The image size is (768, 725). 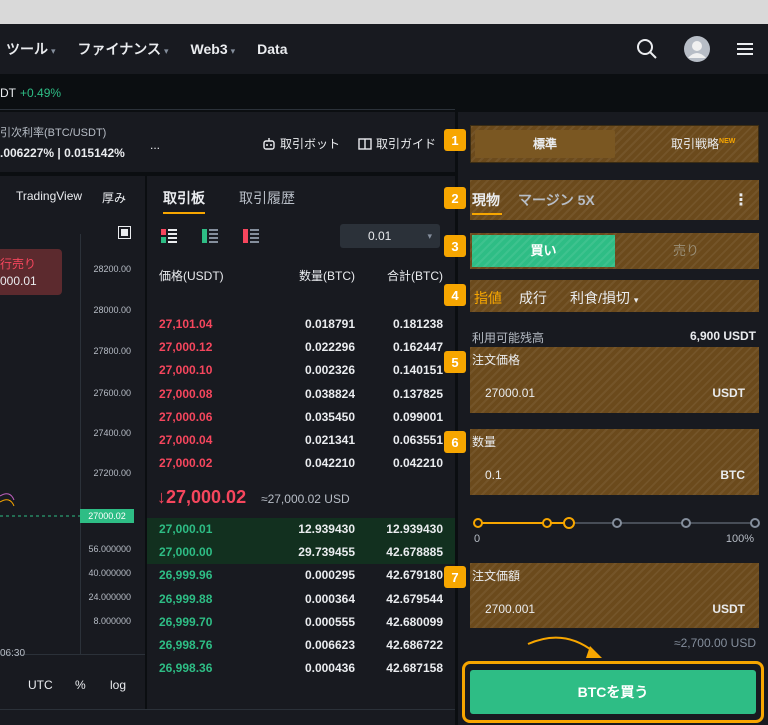 I want to click on nav-web3: Web3 ▾, so click(x=213, y=49).